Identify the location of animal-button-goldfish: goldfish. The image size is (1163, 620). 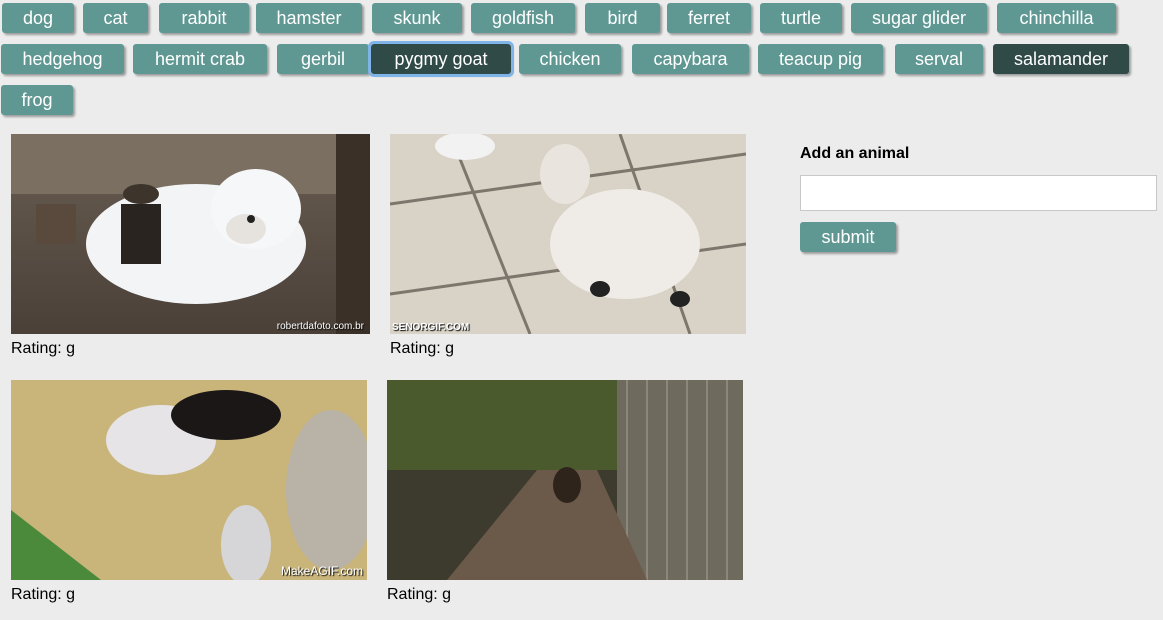
(523, 18).